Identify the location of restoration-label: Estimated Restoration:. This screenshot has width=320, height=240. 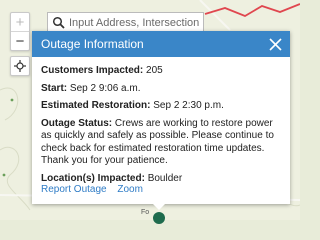
(96, 105).